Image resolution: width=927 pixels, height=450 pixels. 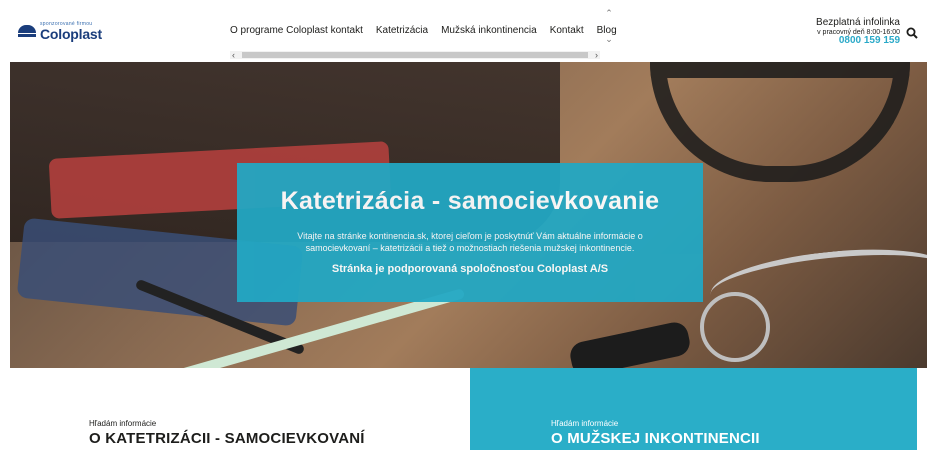 I want to click on infoline-title: Bezplatná infolinka, so click(x=858, y=22).